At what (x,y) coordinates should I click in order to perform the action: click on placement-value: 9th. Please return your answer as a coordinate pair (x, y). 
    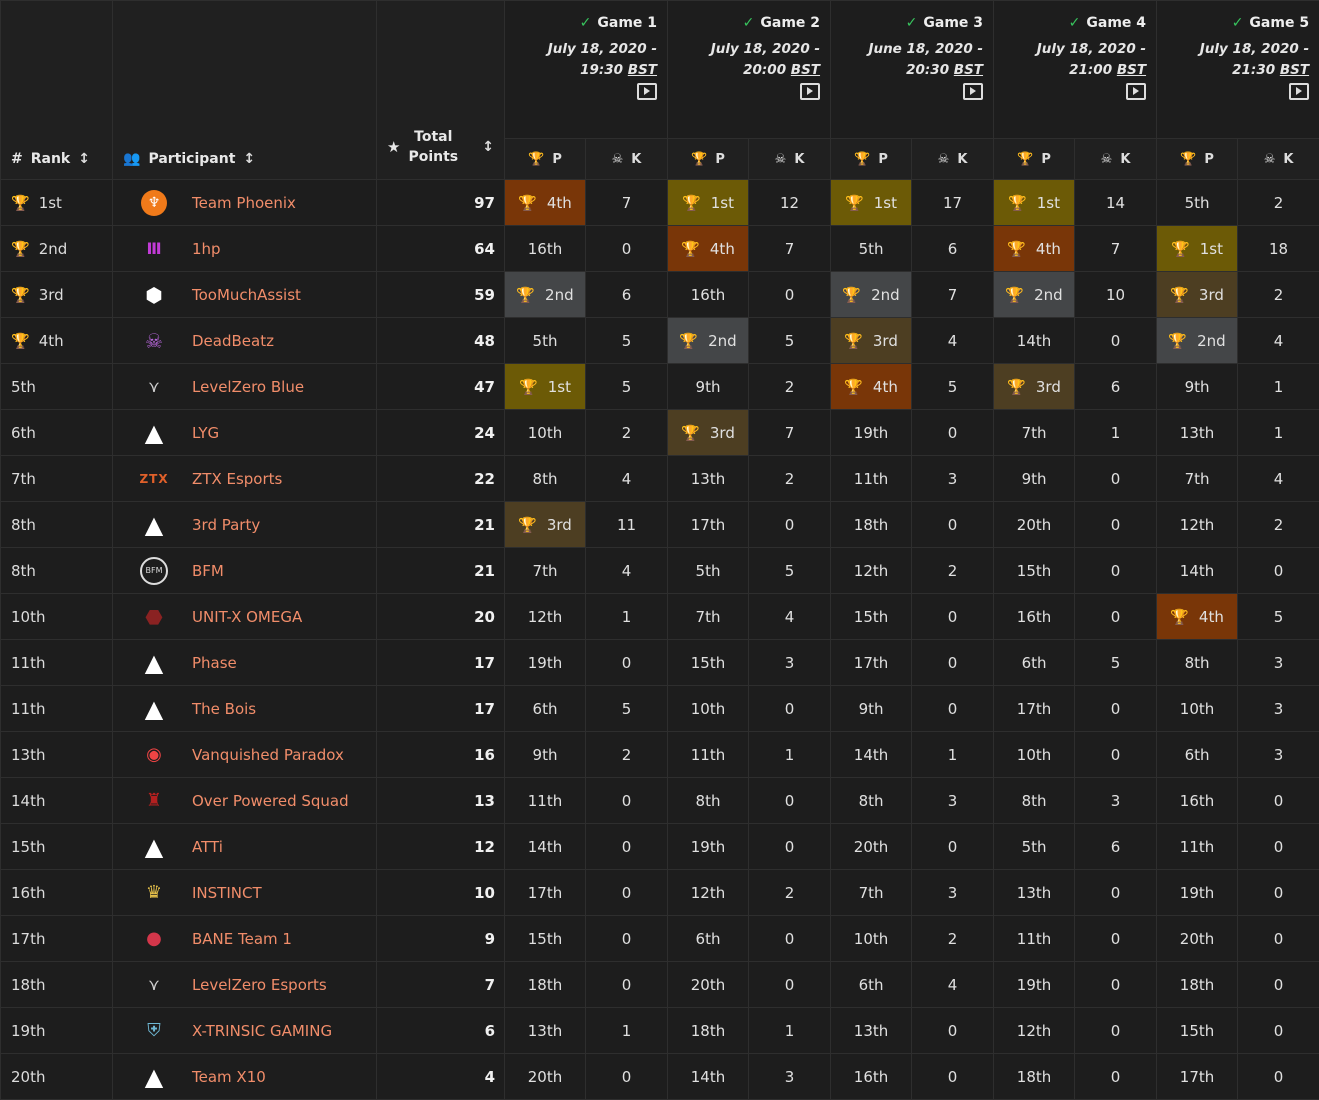
    Looking at the image, I should click on (1034, 479).